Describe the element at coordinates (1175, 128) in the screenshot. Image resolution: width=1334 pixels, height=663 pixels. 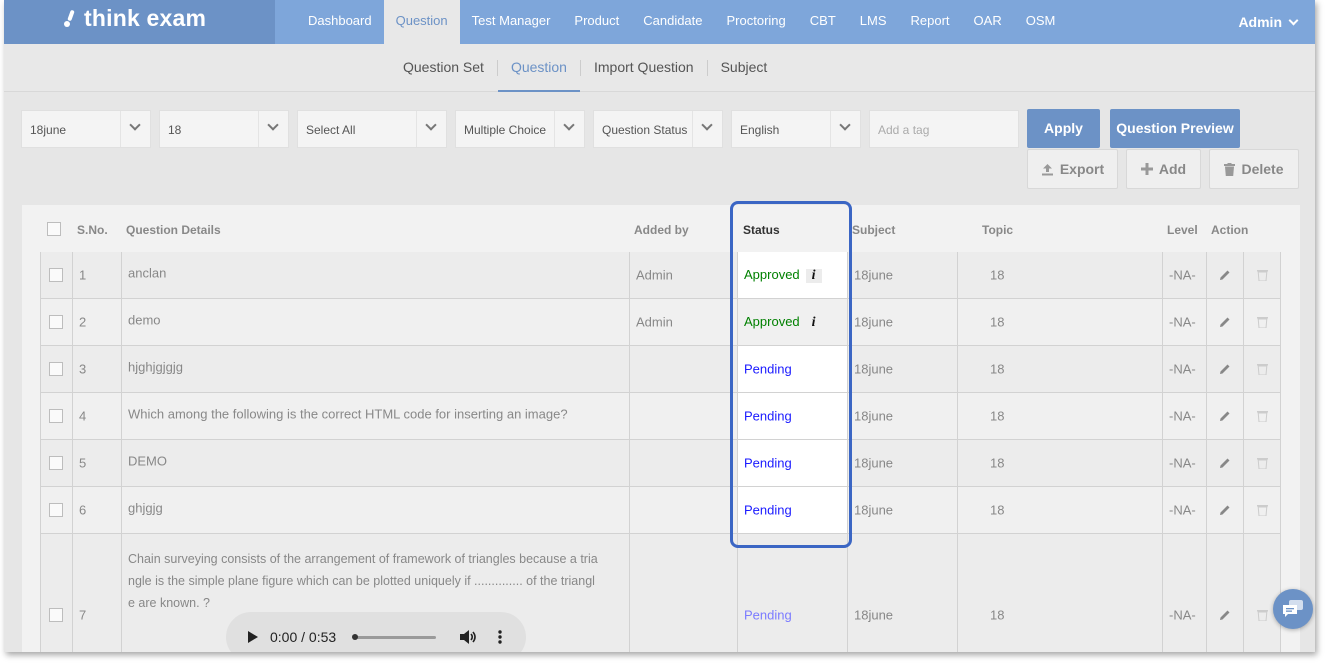
I see `question-preview-button: Question Preview` at that location.